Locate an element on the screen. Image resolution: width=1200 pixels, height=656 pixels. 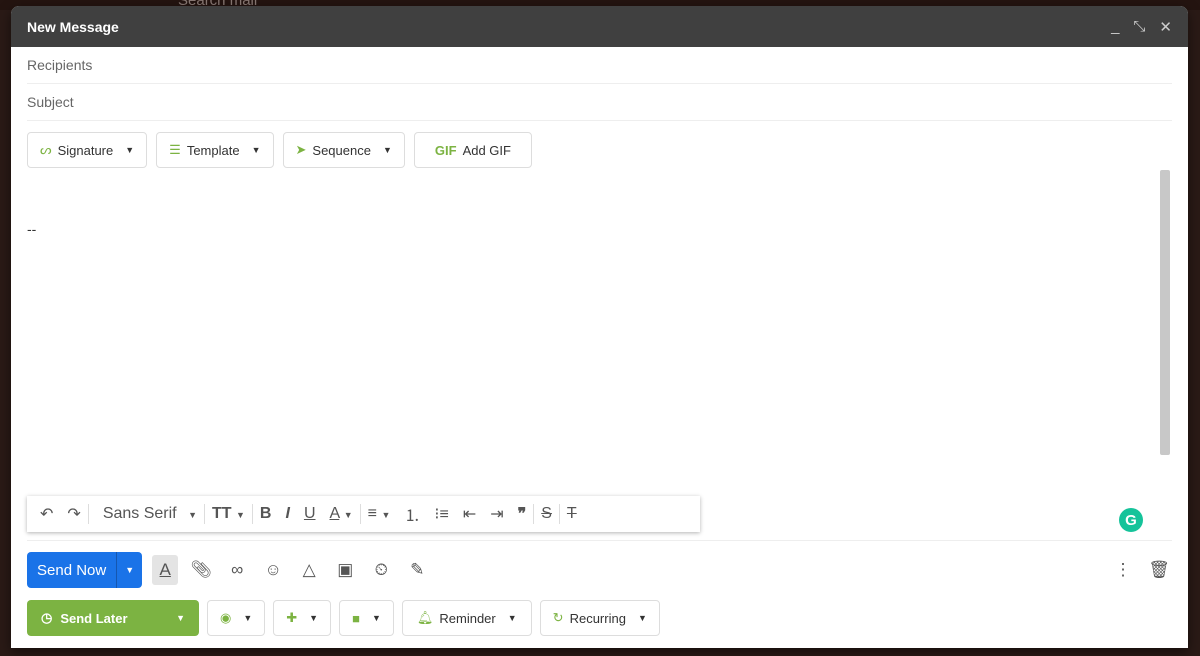
exit-fullscreen-icon: ⤡ is located at coordinates (1139, 26).